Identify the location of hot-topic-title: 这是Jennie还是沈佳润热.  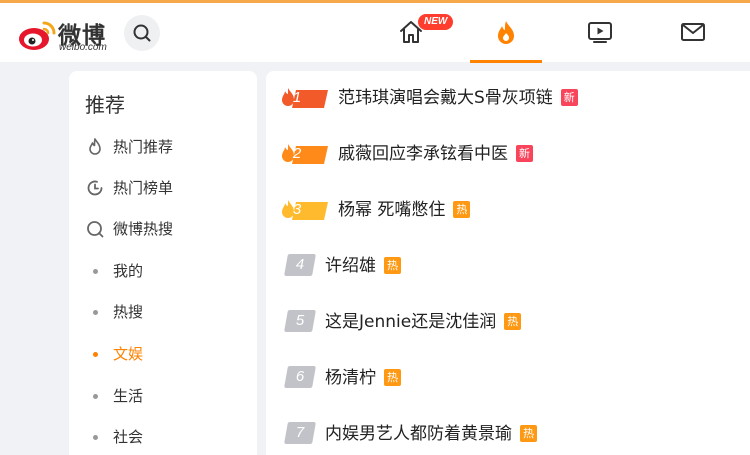
(423, 322).